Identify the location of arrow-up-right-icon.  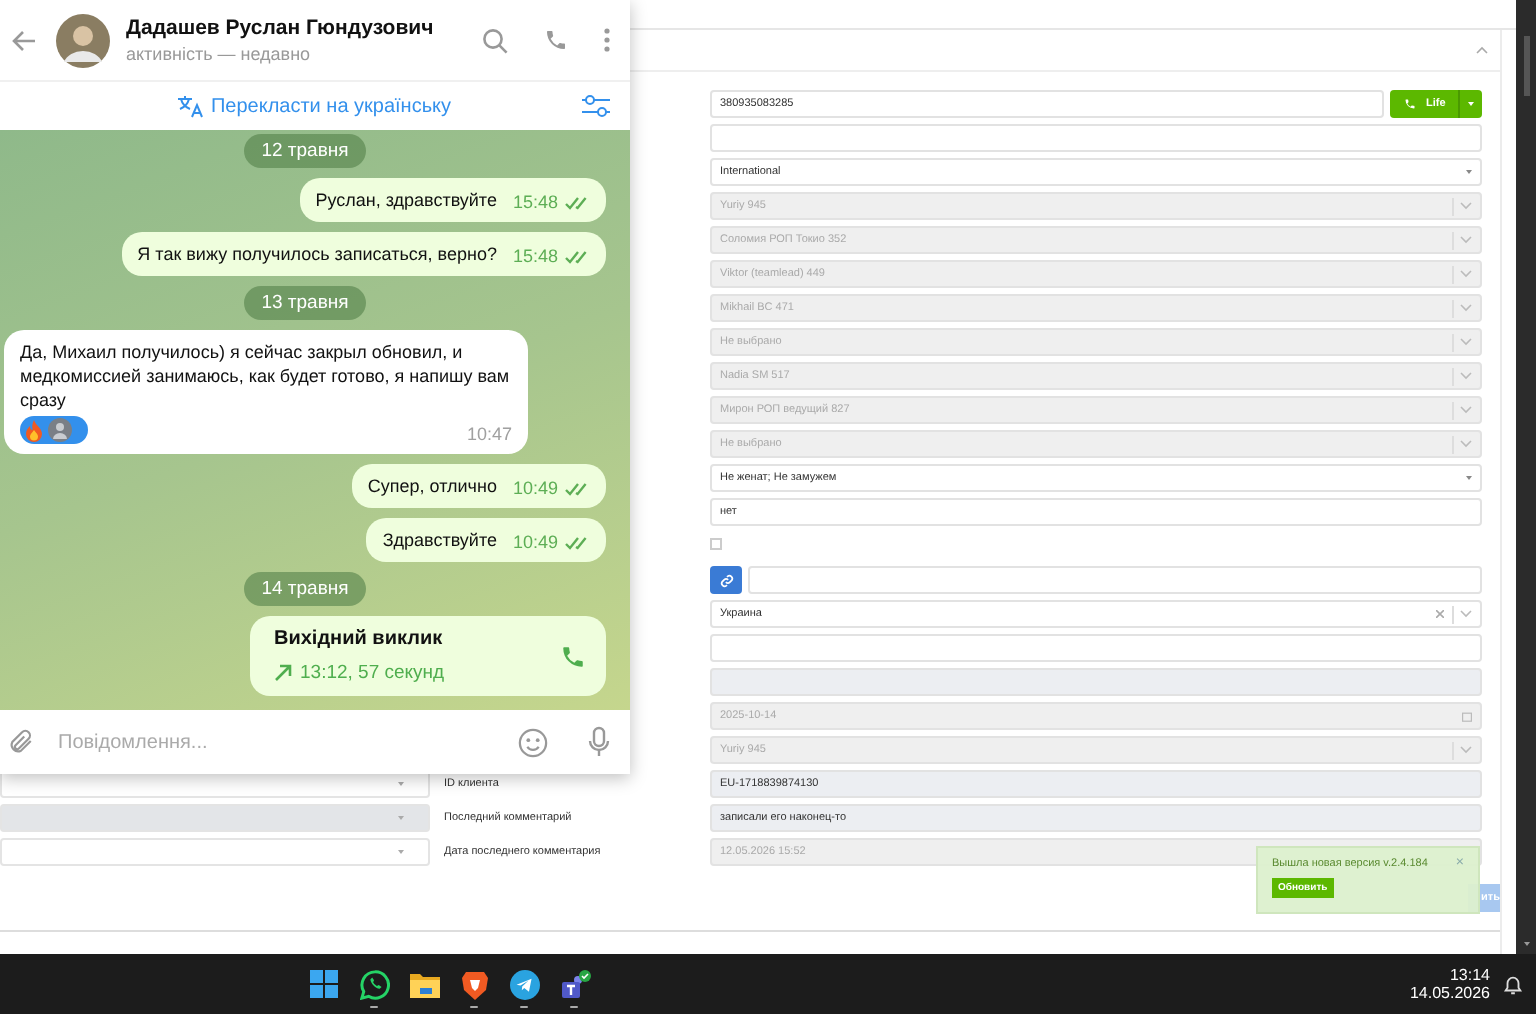
(283, 673).